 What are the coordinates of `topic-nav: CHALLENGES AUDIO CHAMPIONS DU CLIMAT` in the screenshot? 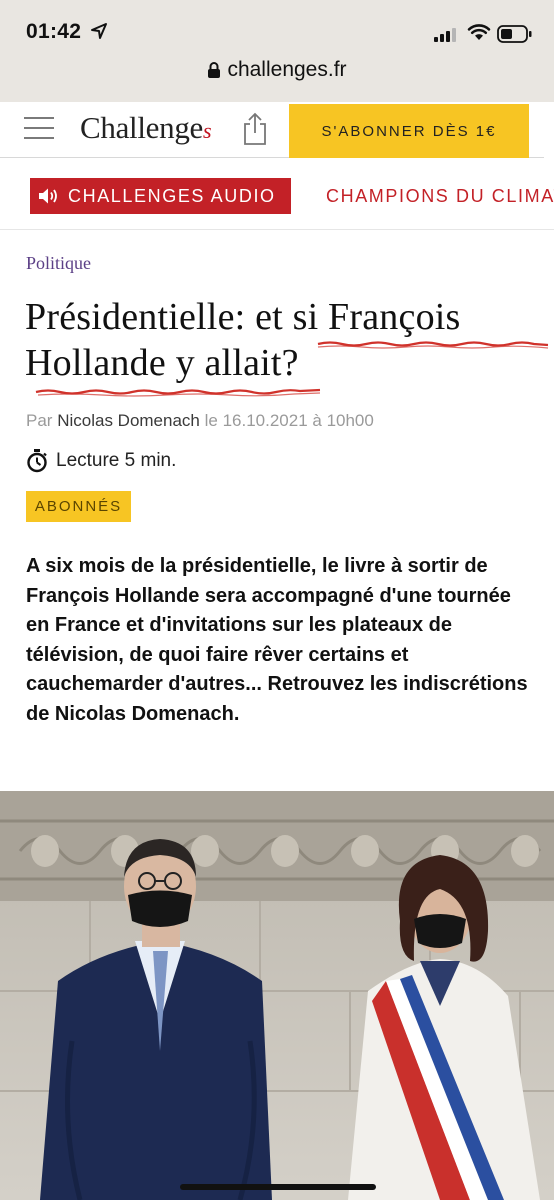 It's located at (277, 194).